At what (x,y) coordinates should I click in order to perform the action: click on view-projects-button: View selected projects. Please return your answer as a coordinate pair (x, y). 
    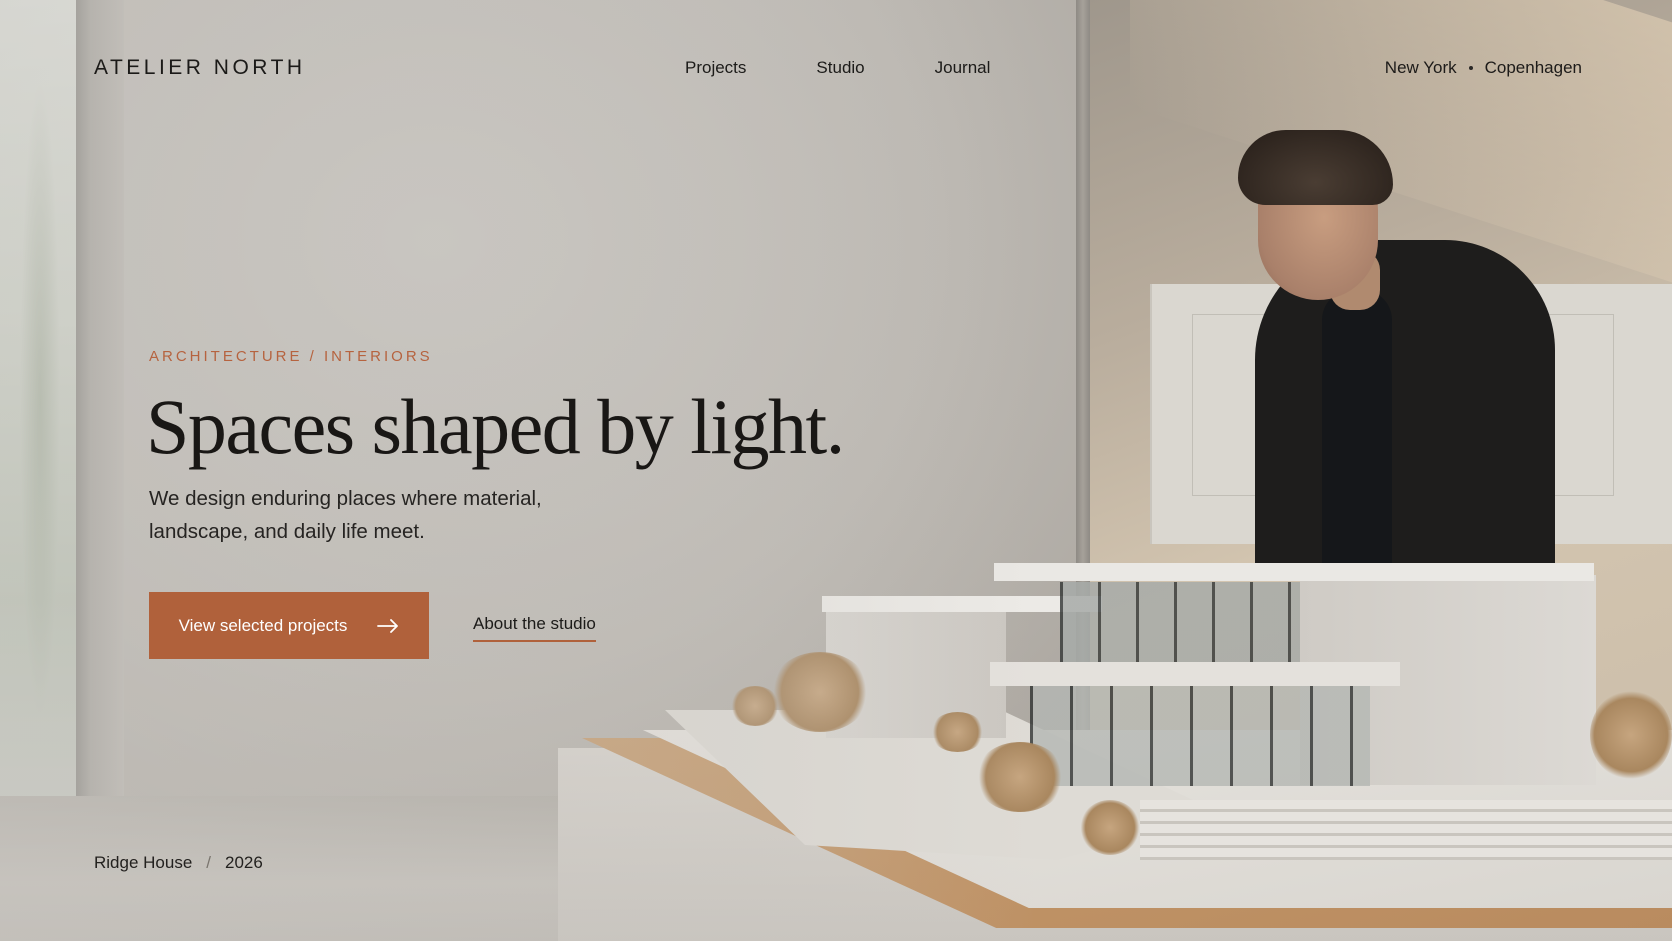
    Looking at the image, I should click on (289, 625).